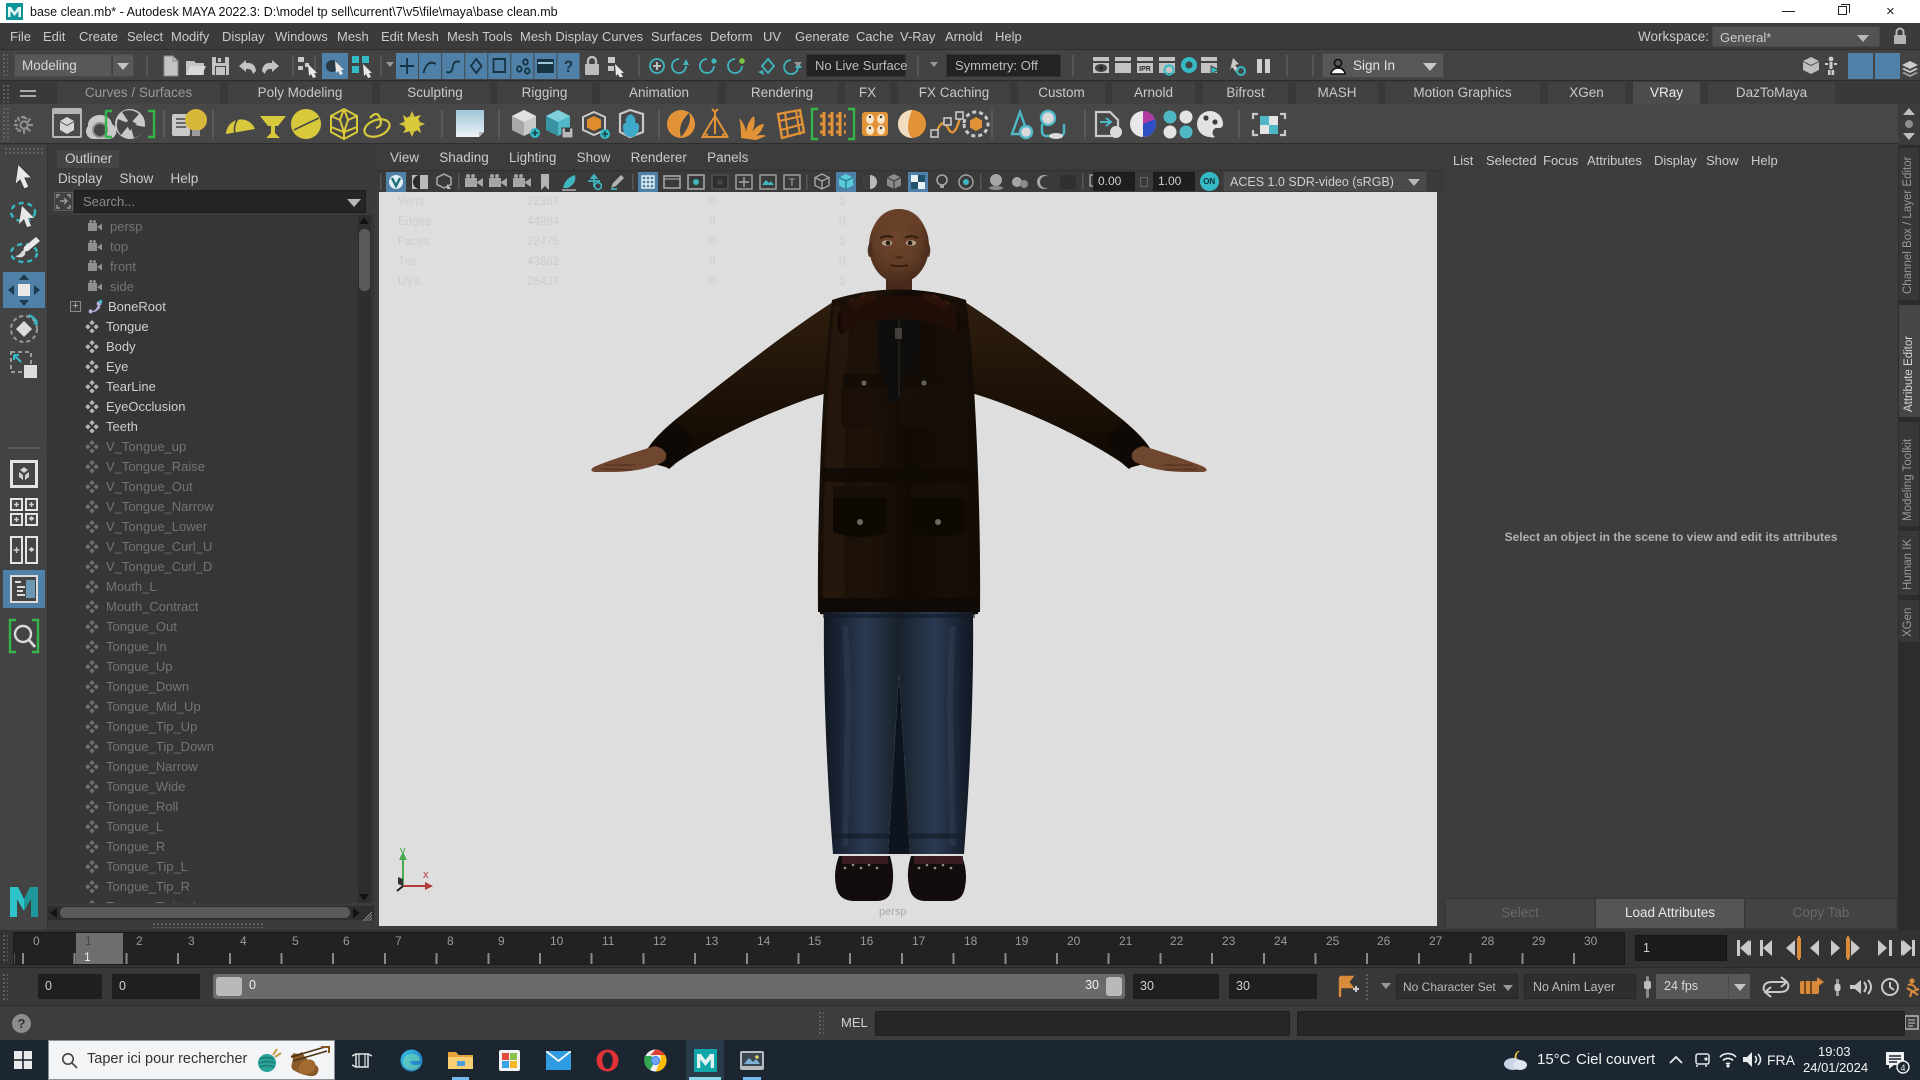 This screenshot has height=1080, width=1920. I want to click on svg-text: x, so click(426, 875).